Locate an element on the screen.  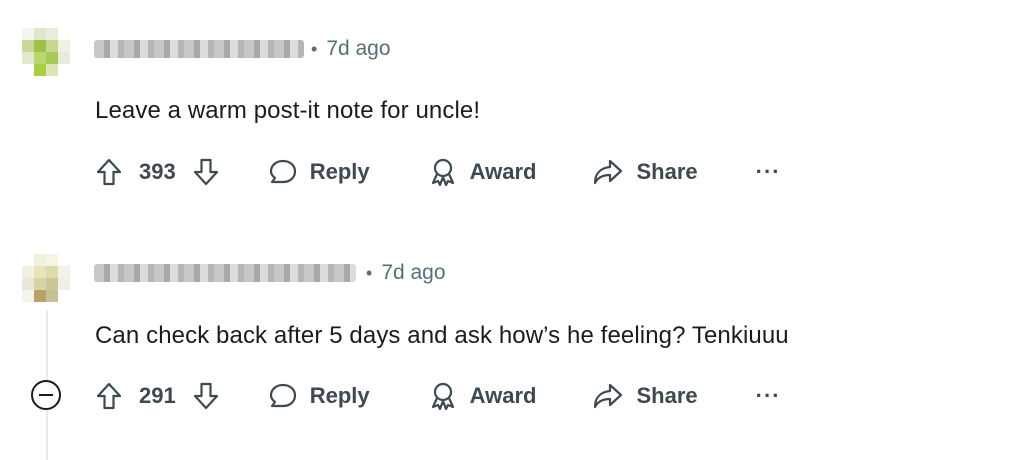
vote-count: 393 is located at coordinates (157, 171).